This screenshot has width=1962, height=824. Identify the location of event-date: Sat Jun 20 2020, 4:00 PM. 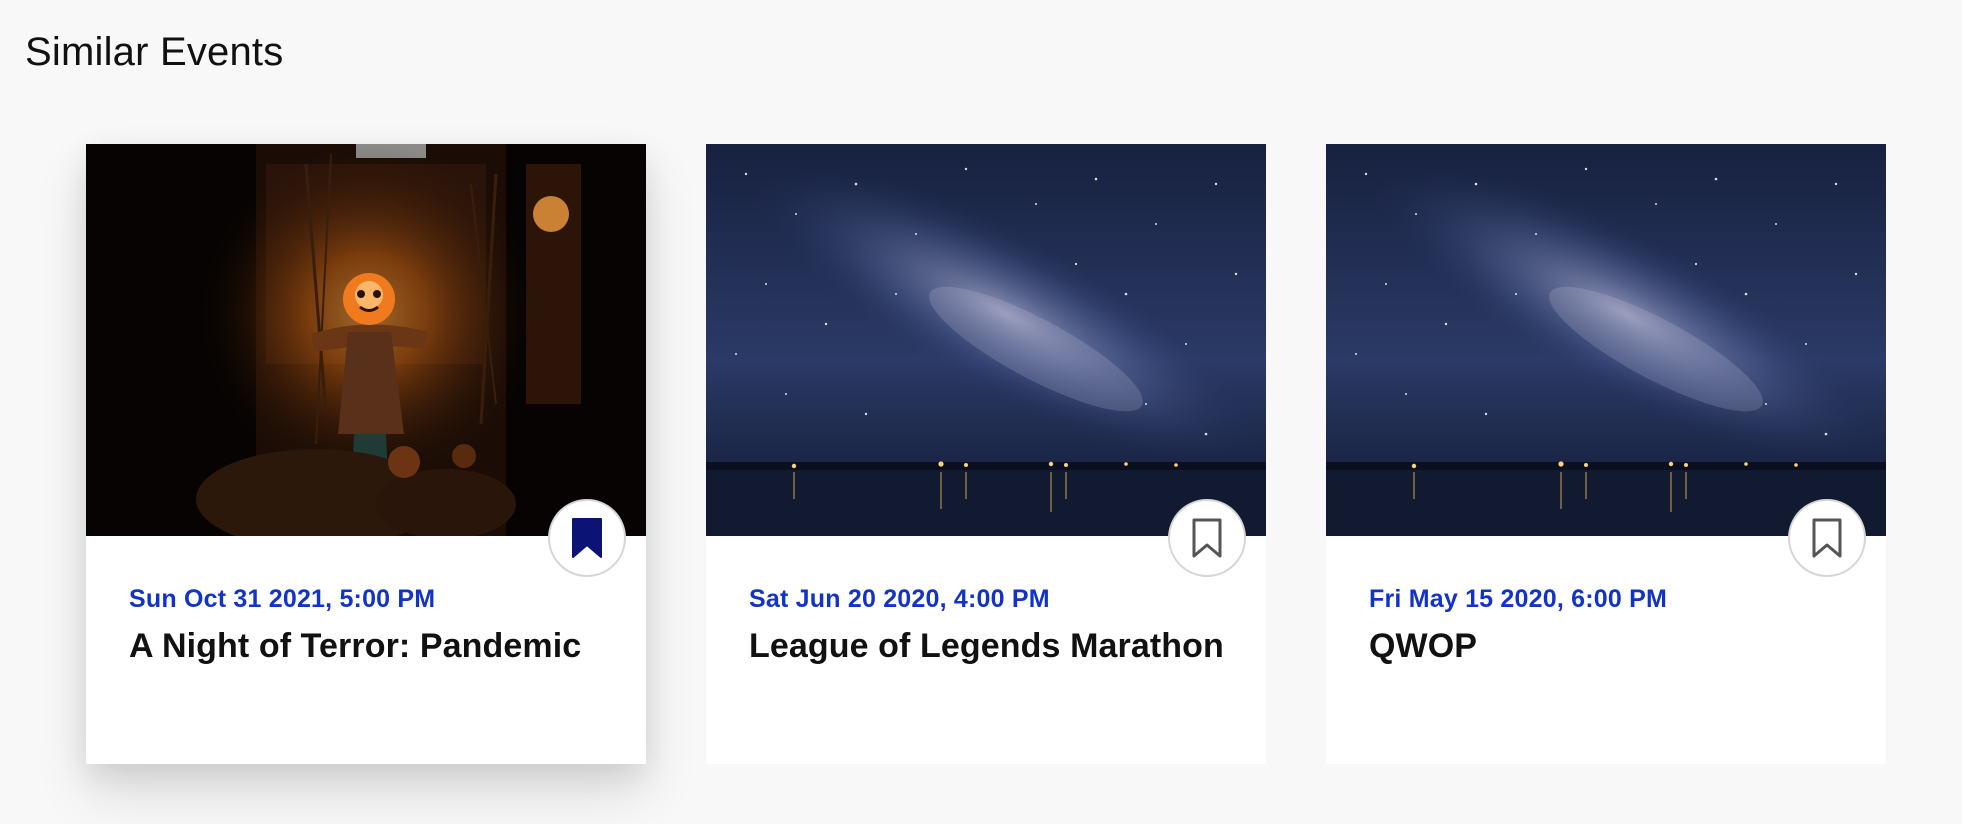
(899, 599).